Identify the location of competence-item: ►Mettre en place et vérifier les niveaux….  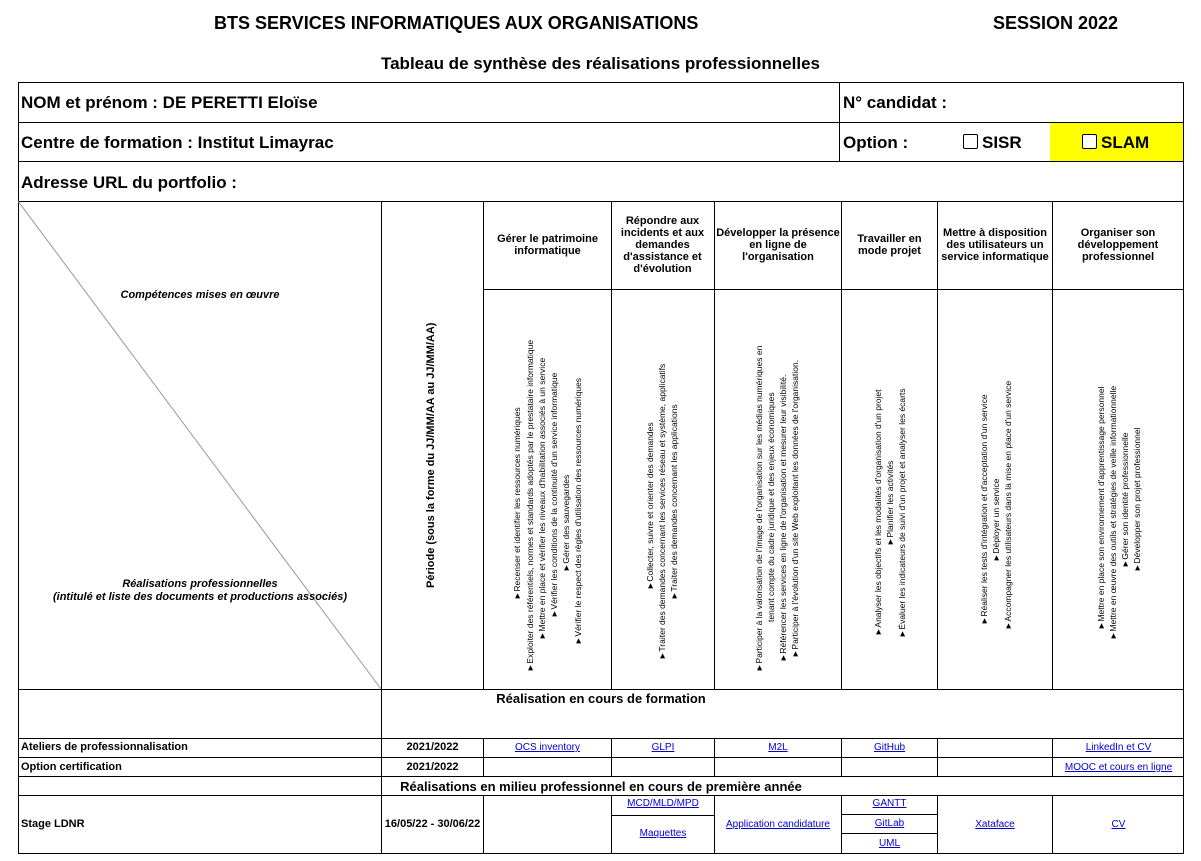
(542, 498).